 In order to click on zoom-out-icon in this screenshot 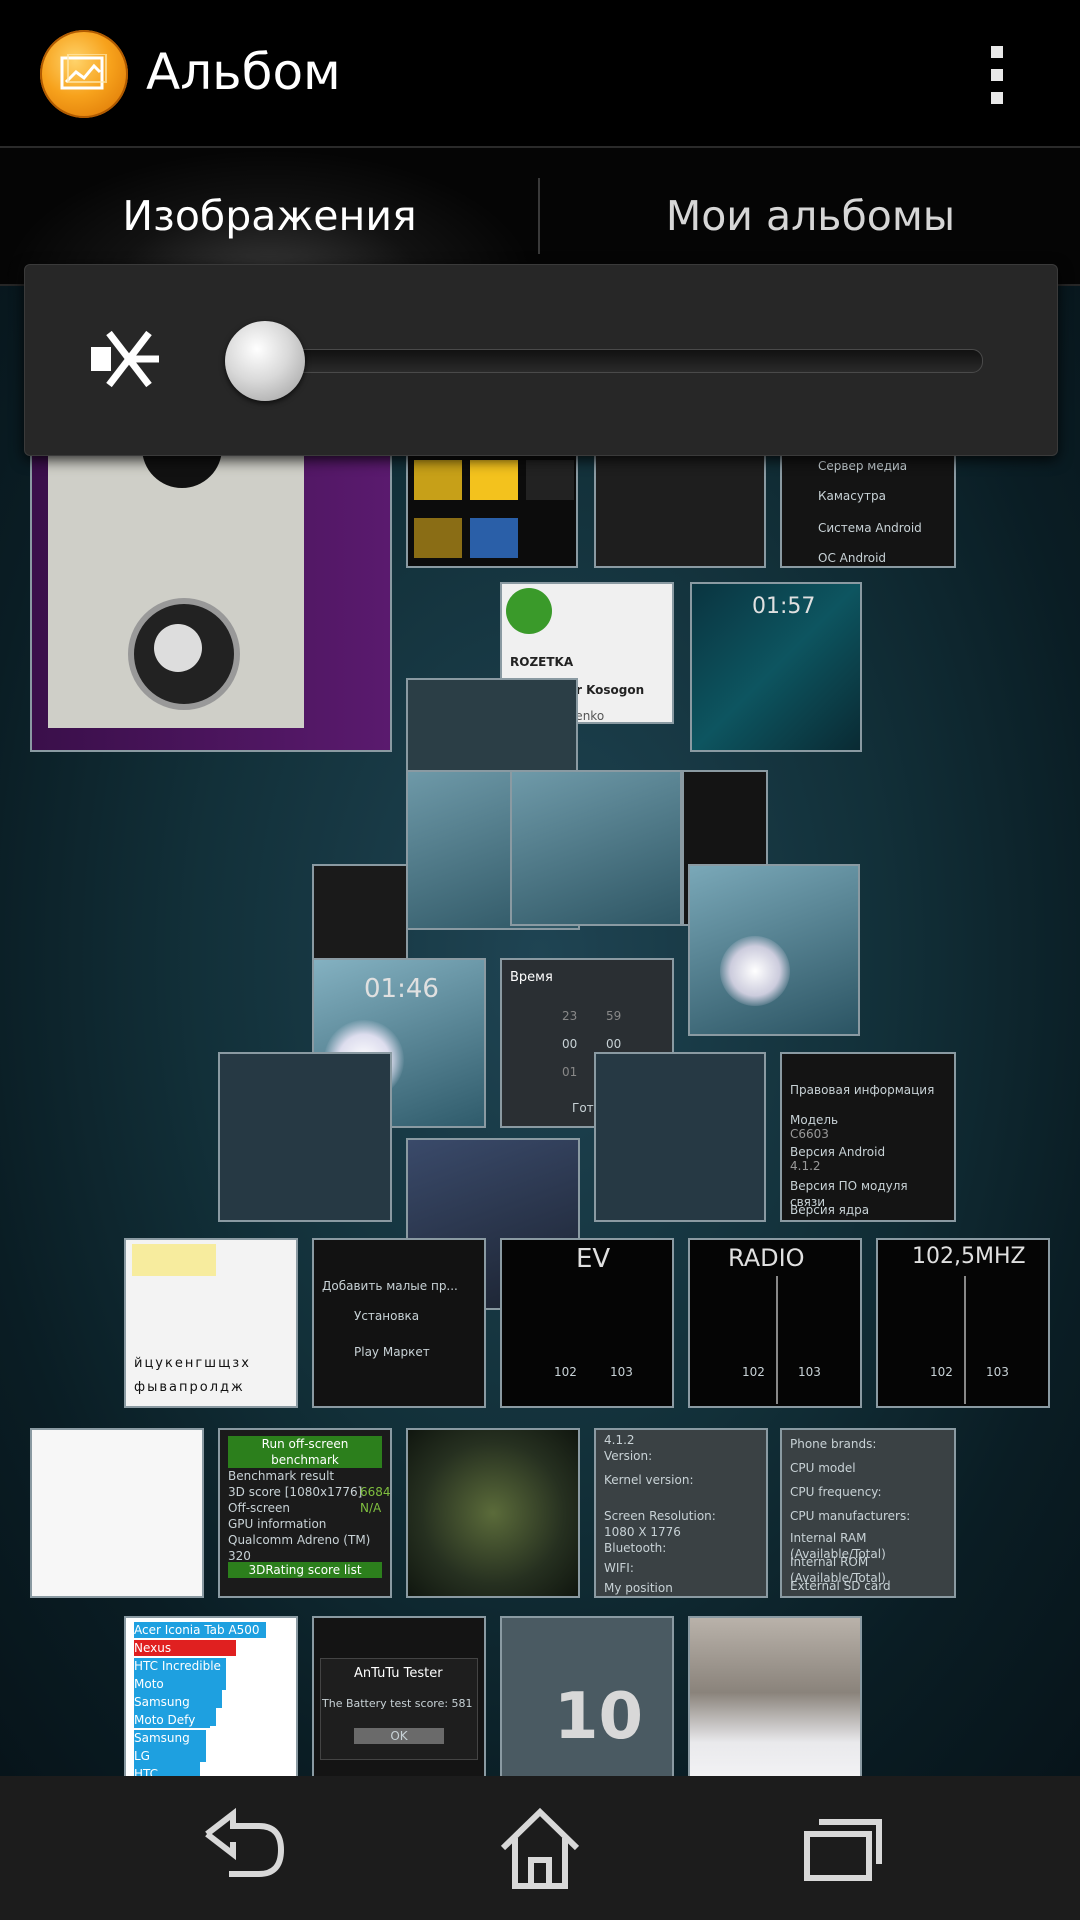, I will do `click(127, 359)`.